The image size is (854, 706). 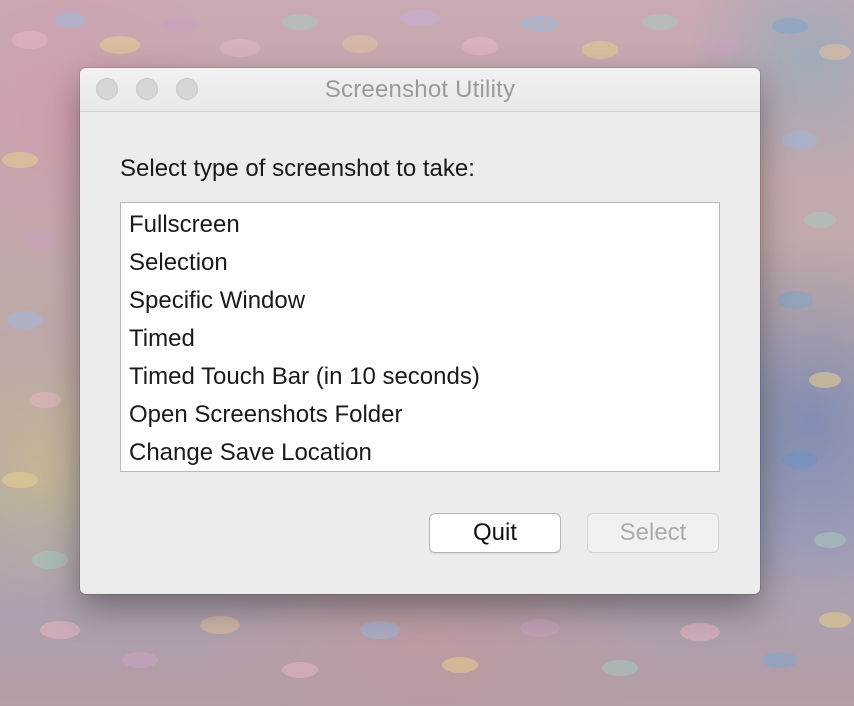 I want to click on option-timed: Timed, so click(x=420, y=339).